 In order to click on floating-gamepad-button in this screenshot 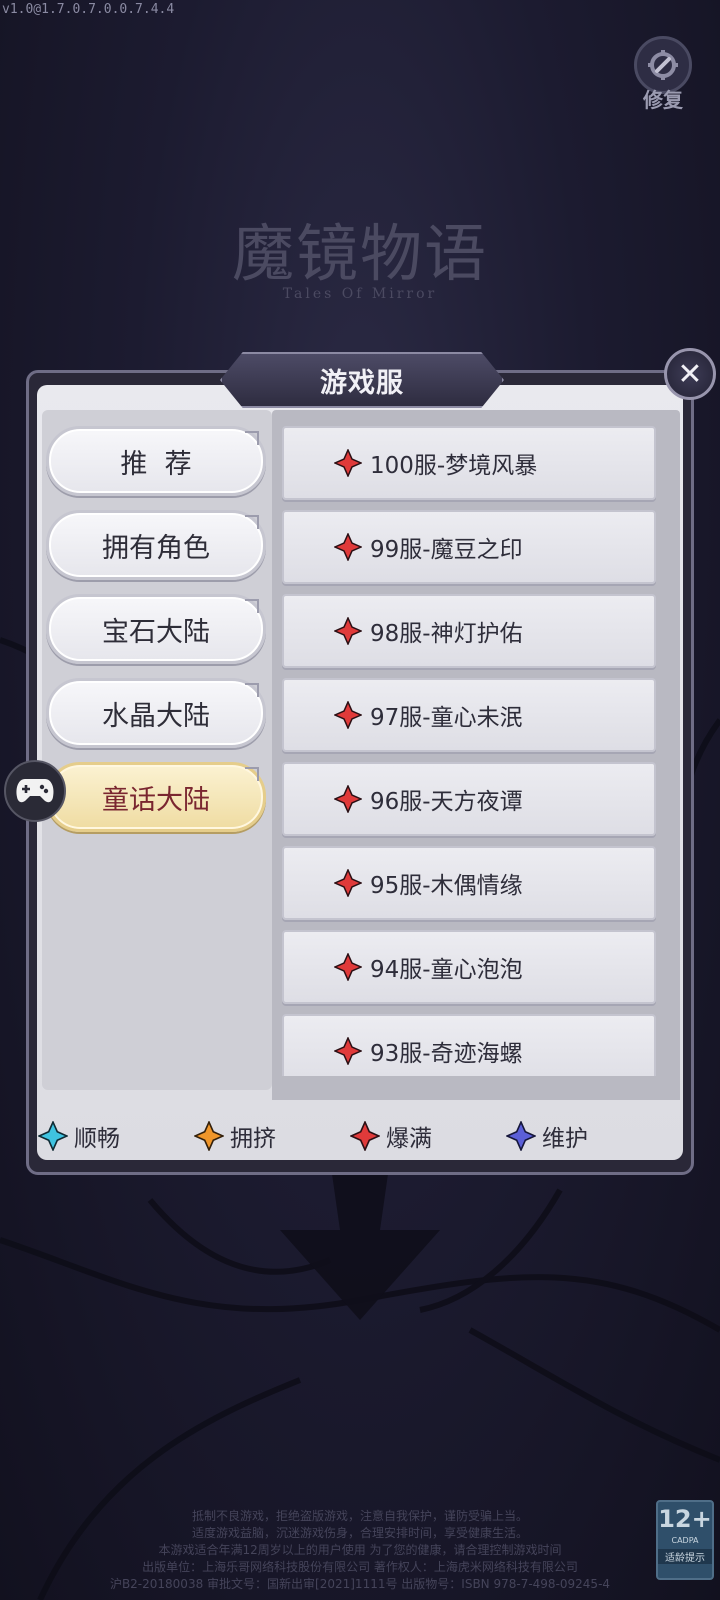, I will do `click(35, 791)`.